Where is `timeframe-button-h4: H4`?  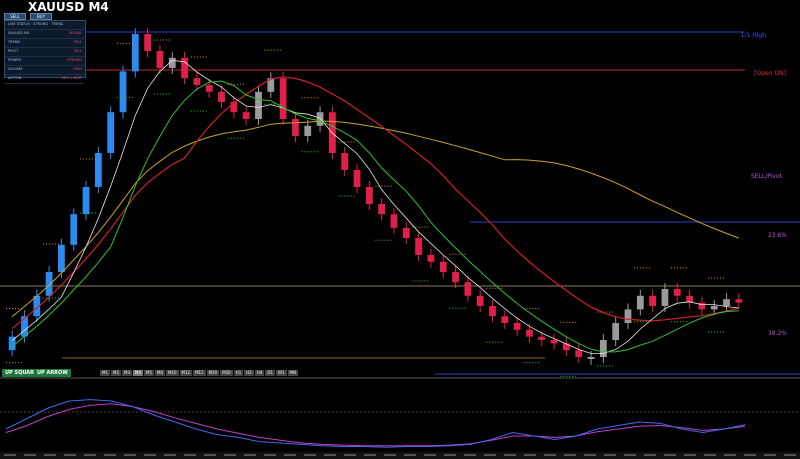
timeframe-button-h4: H4 is located at coordinates (259, 373).